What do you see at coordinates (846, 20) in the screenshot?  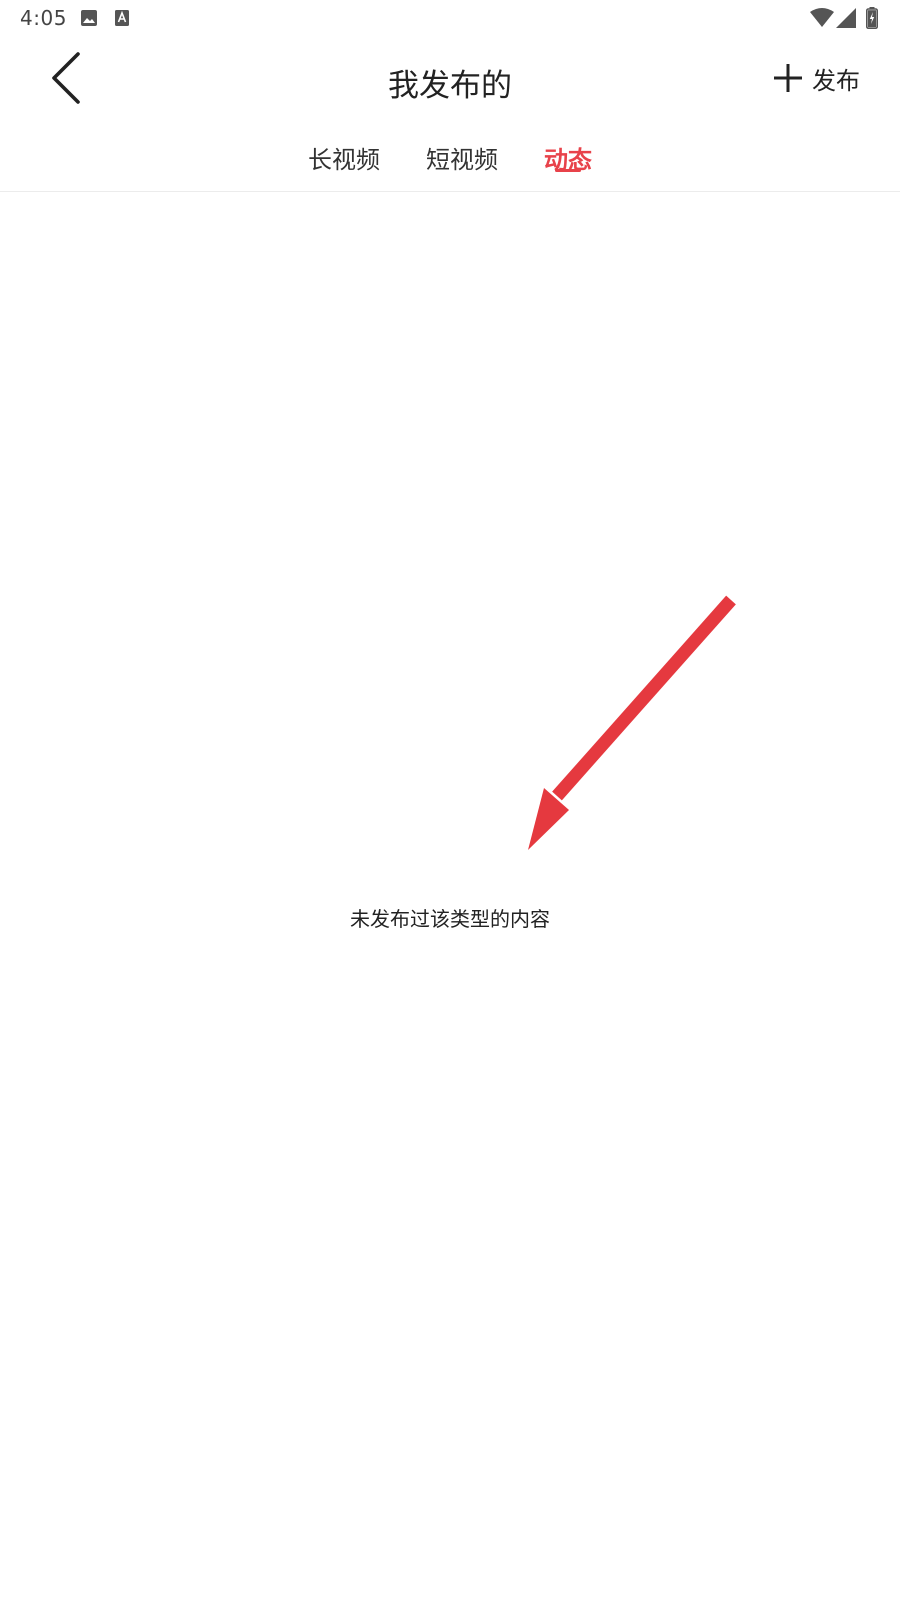 I see `signal-icon` at bounding box center [846, 20].